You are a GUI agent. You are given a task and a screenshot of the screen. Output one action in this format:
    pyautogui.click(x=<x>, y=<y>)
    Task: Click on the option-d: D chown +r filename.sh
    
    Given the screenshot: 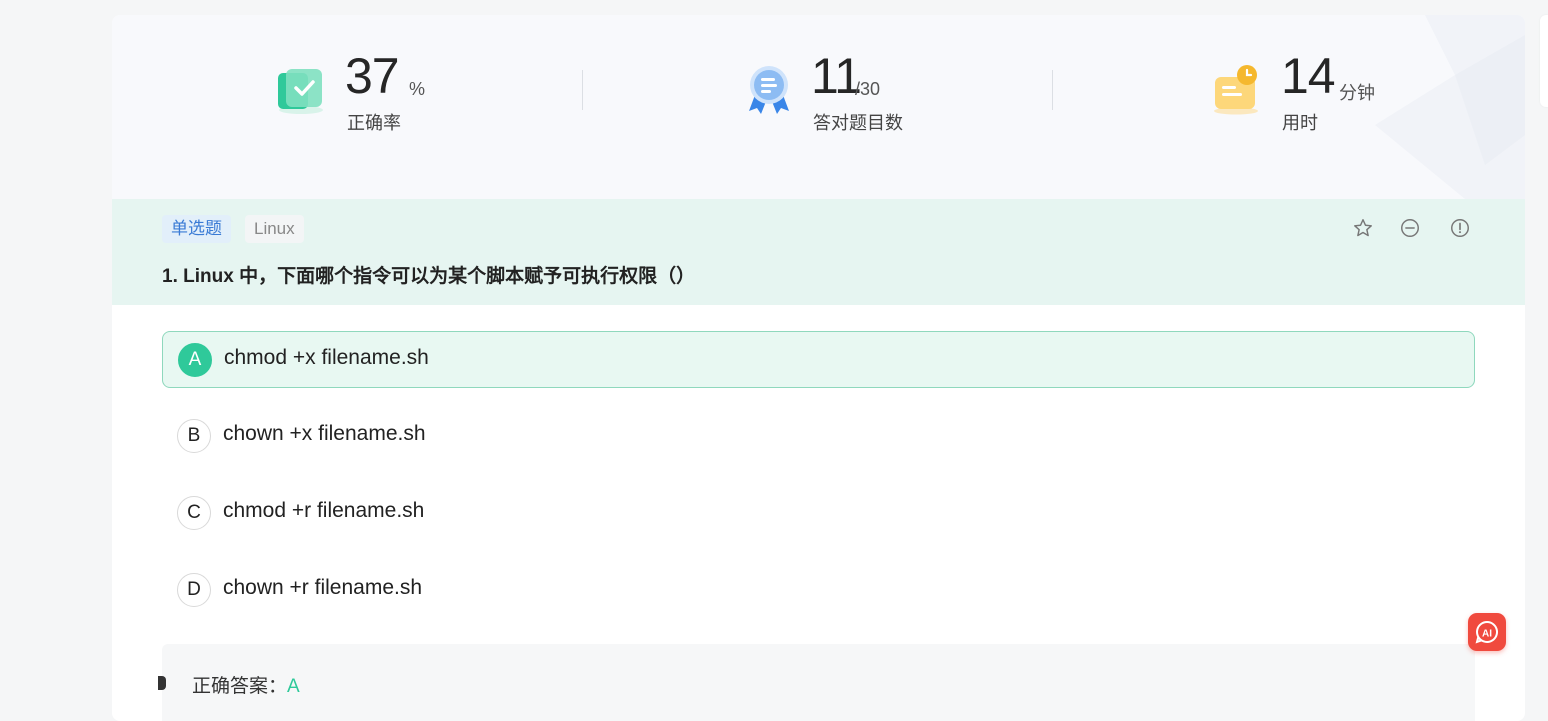 What is the action you would take?
    pyautogui.click(x=818, y=590)
    